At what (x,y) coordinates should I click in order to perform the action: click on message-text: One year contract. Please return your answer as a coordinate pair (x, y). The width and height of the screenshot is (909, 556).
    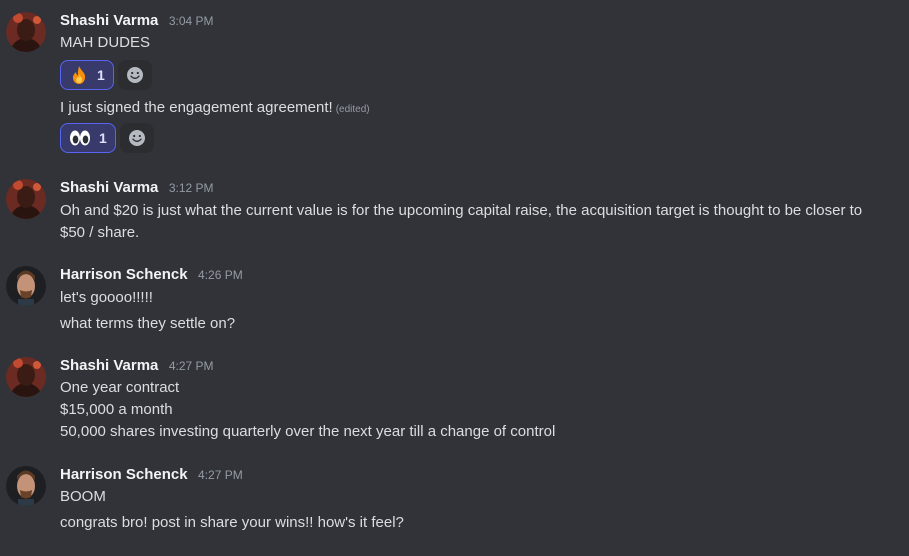
    Looking at the image, I should click on (120, 387).